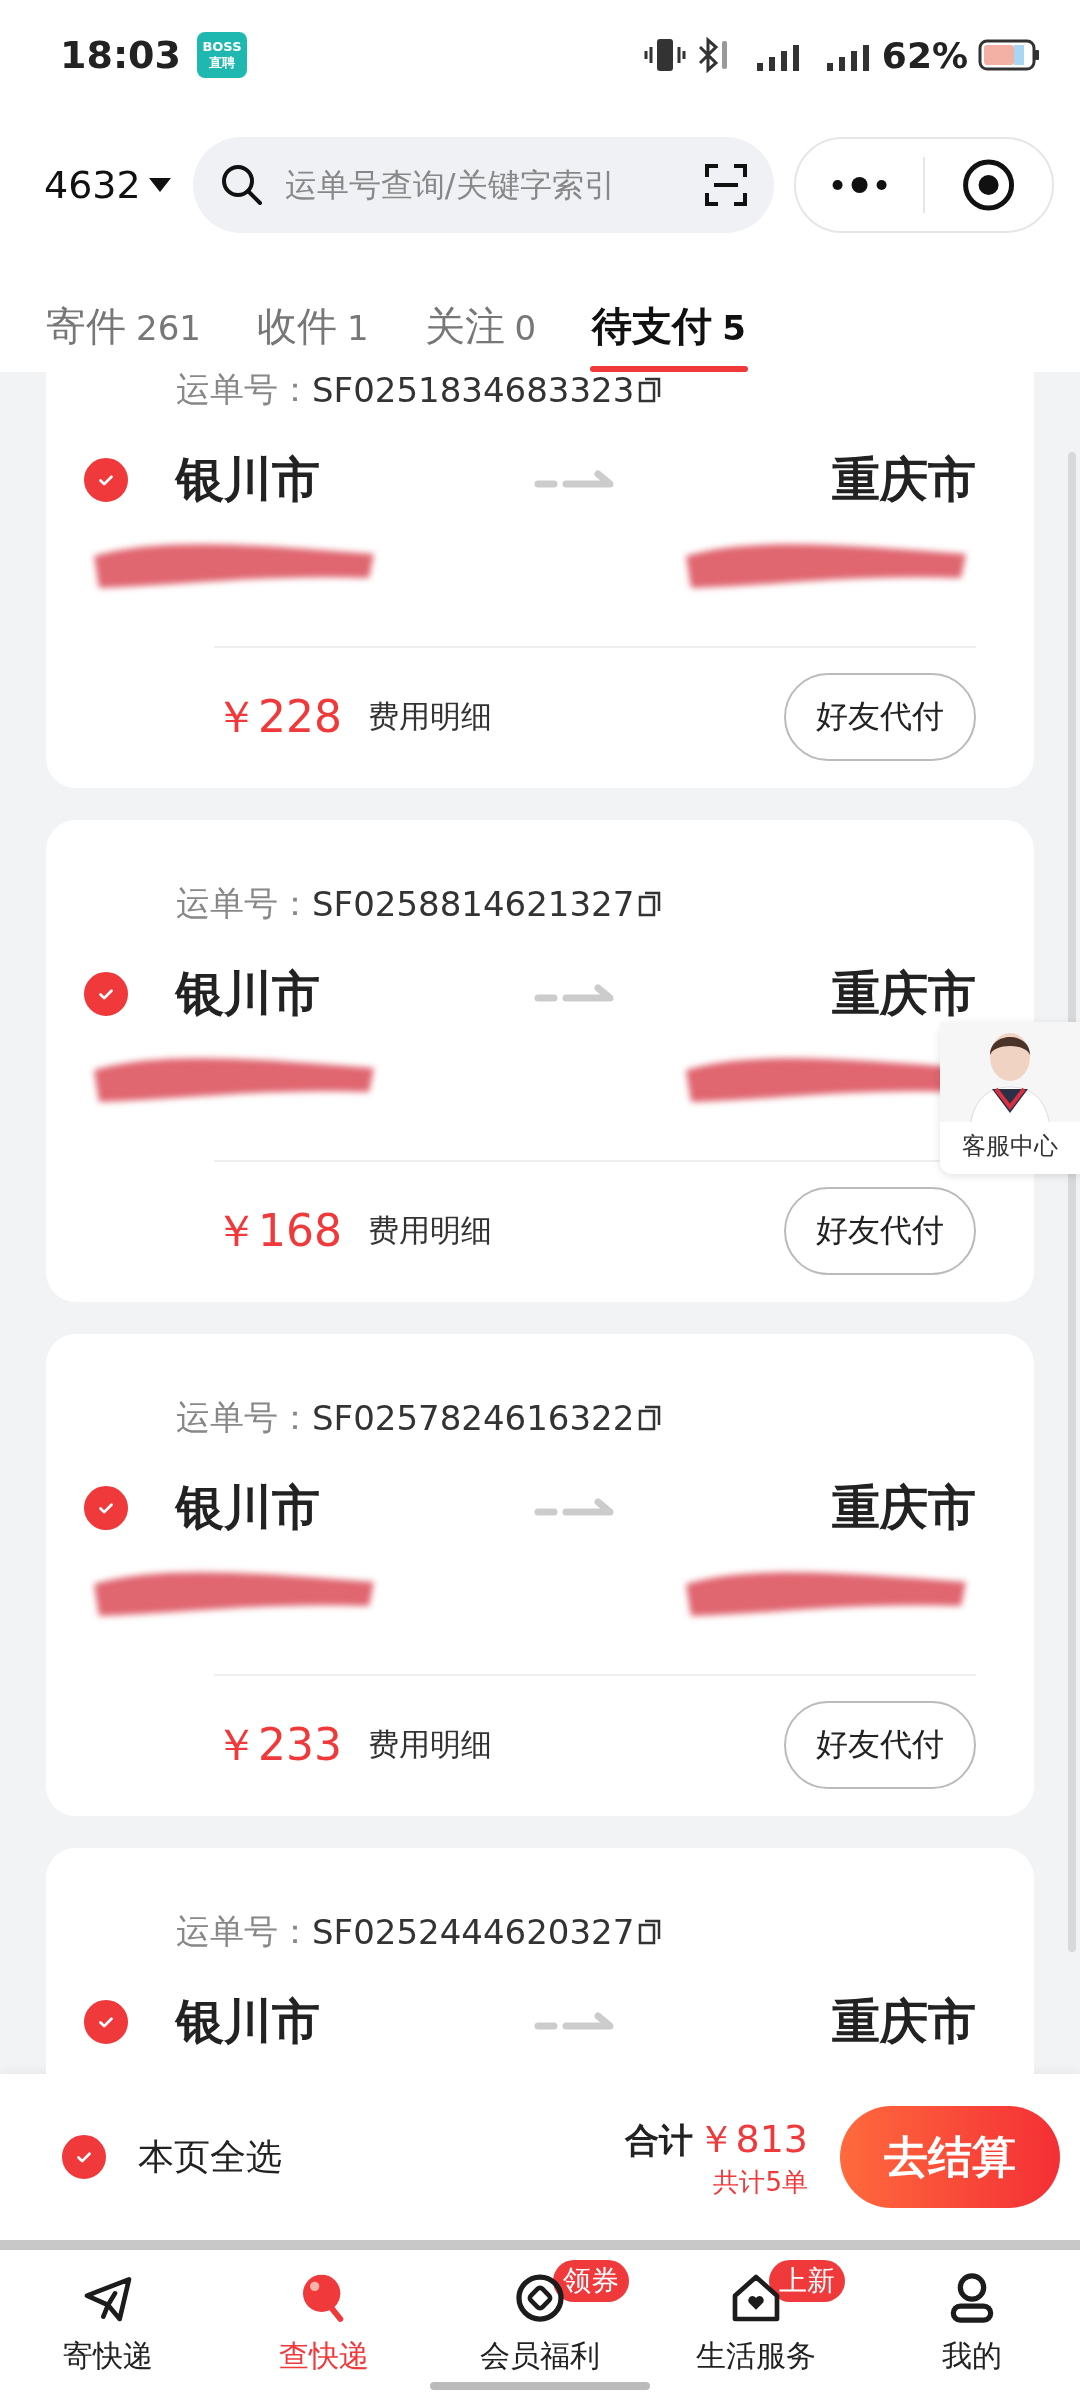 The width and height of the screenshot is (1080, 2400). What do you see at coordinates (659, 2140) in the screenshot?
I see `total-label: 合计` at bounding box center [659, 2140].